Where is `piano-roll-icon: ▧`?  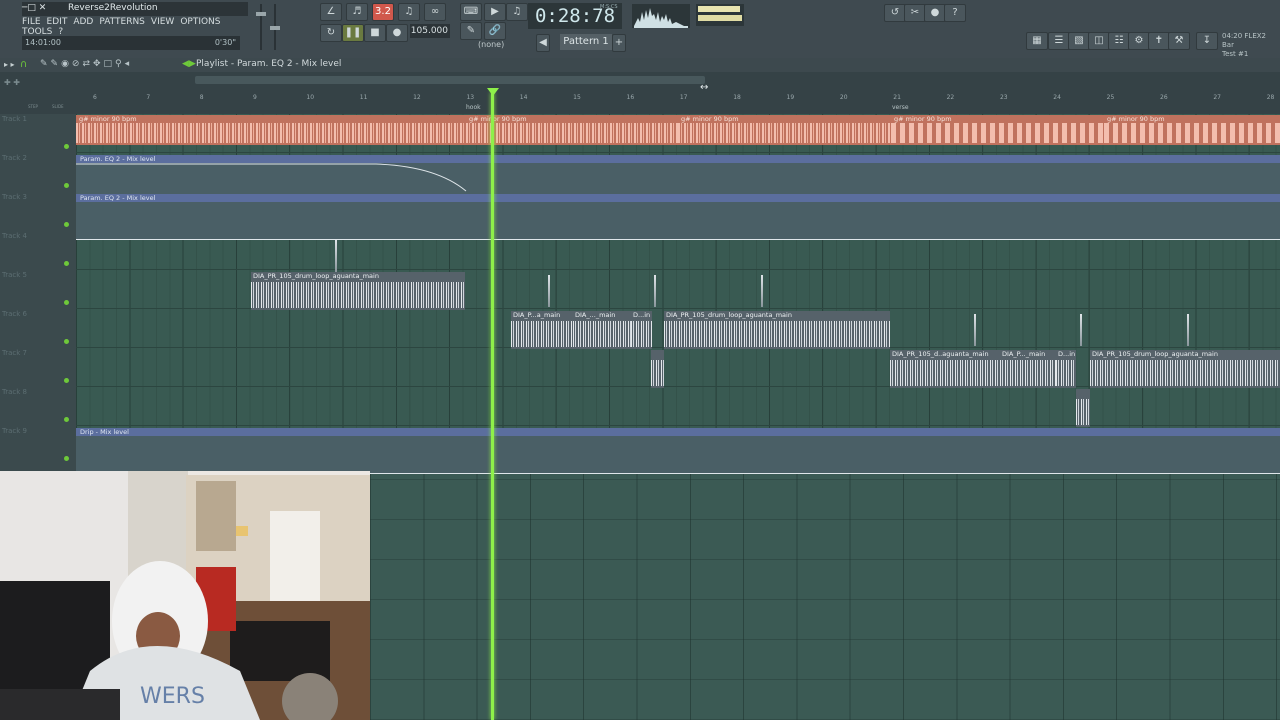 piano-roll-icon: ▧ is located at coordinates (1079, 41).